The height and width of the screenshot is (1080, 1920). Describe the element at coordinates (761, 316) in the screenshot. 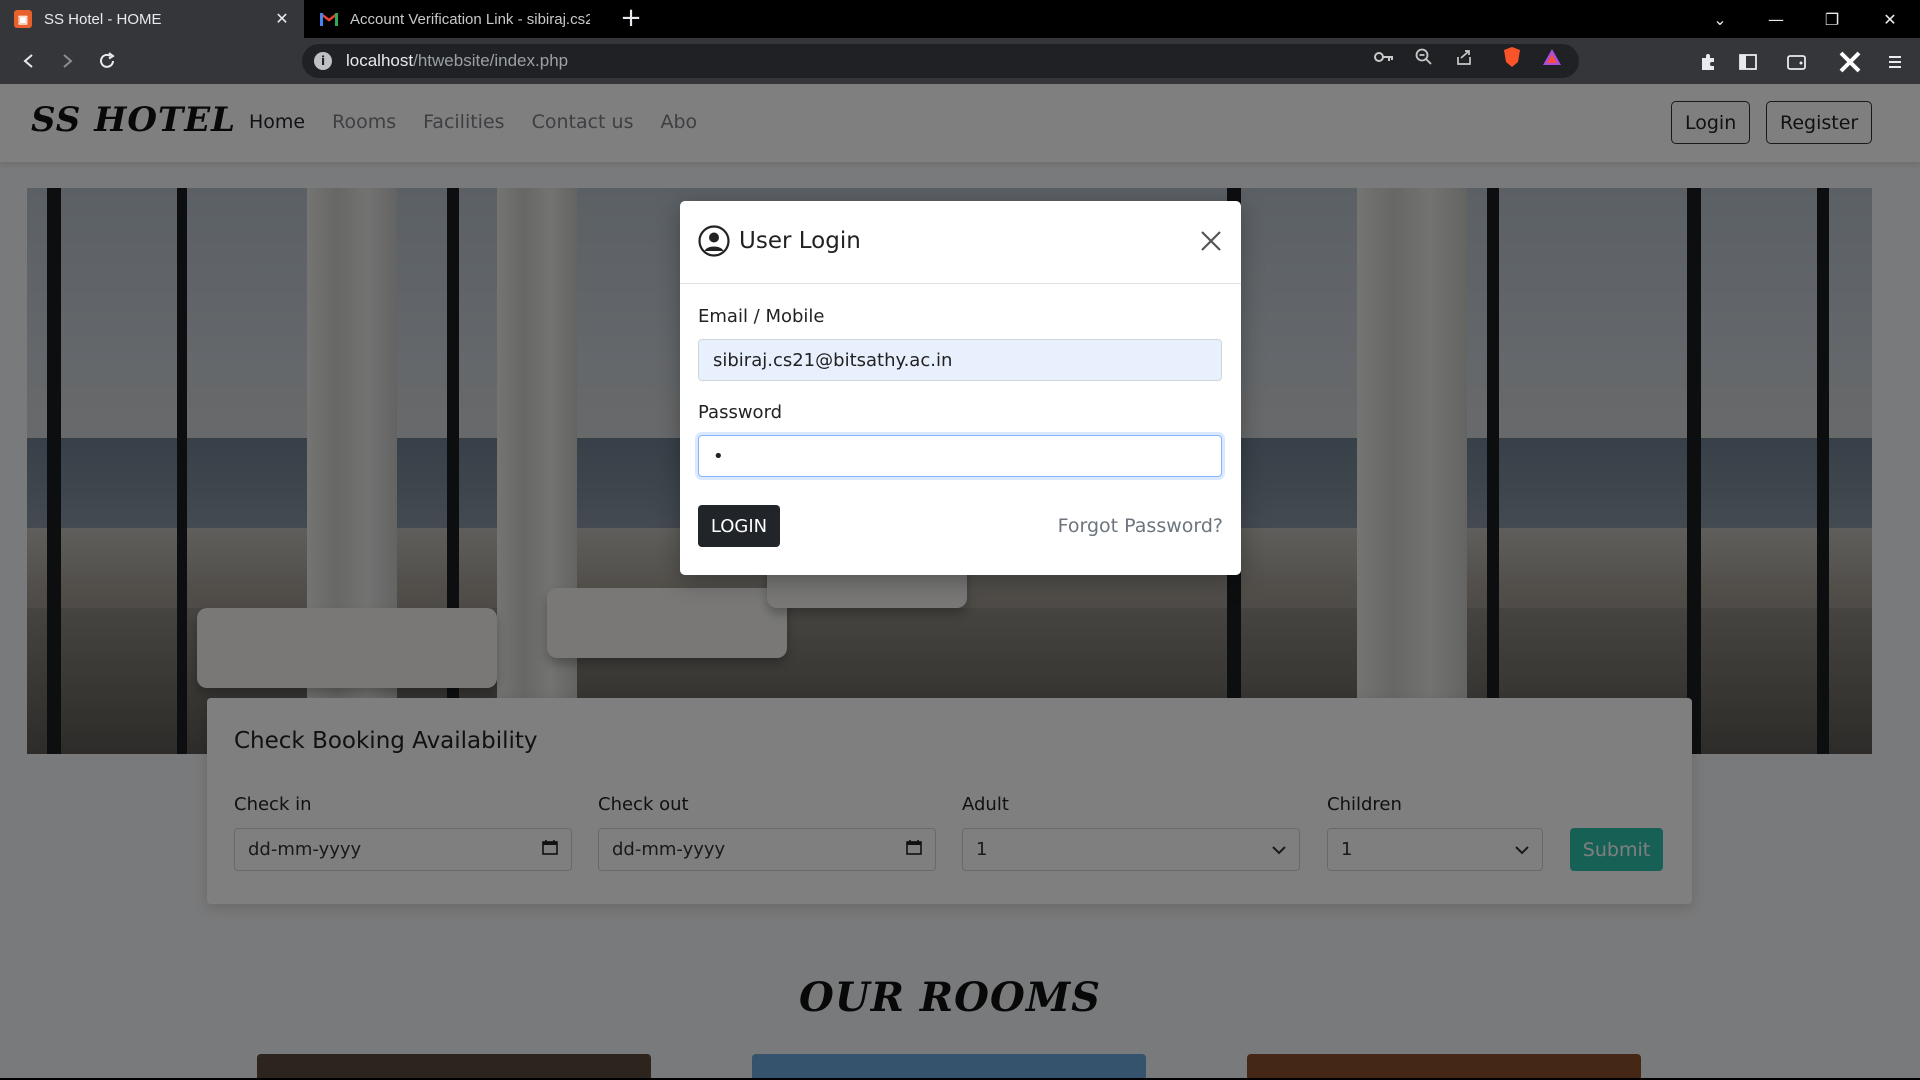

I see `email-label: Email / Mobile` at that location.